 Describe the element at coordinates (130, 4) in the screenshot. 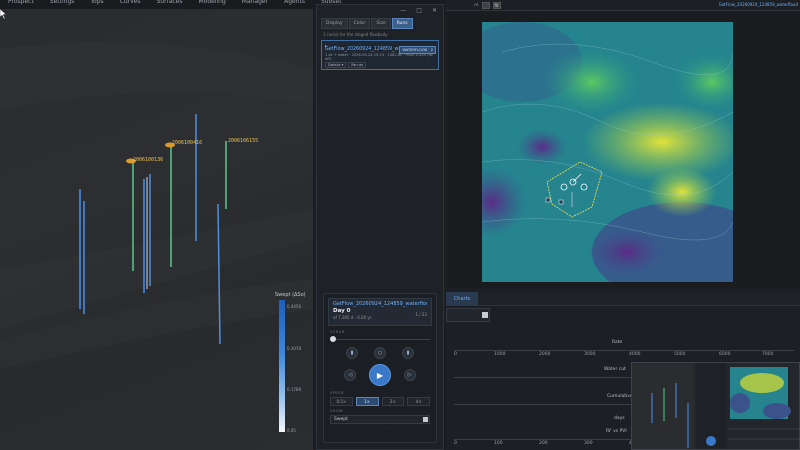

I see `menu-curves: Curves` at that location.